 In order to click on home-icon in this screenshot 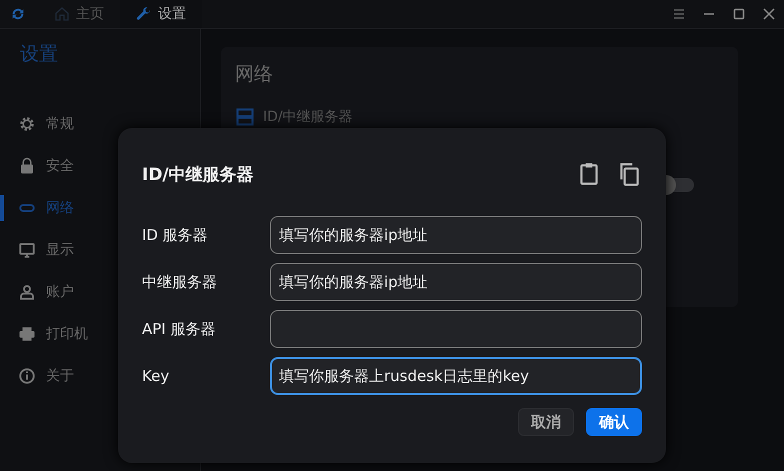, I will do `click(62, 14)`.